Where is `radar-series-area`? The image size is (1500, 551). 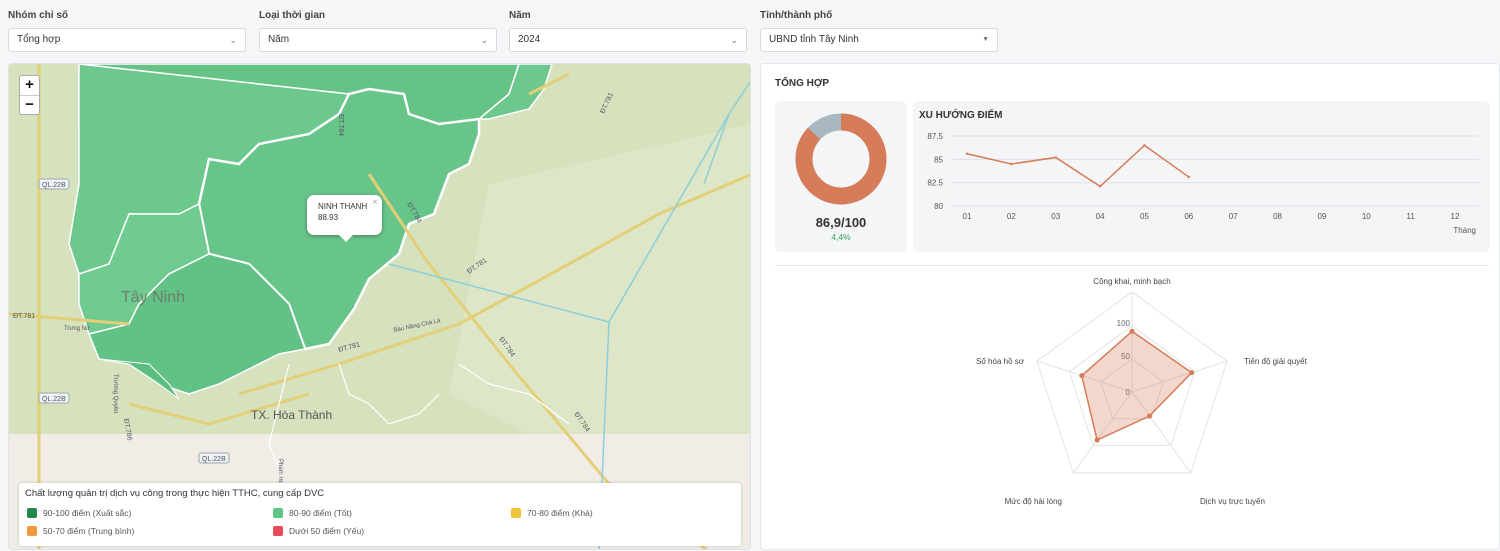 radar-series-area is located at coordinates (1136, 386).